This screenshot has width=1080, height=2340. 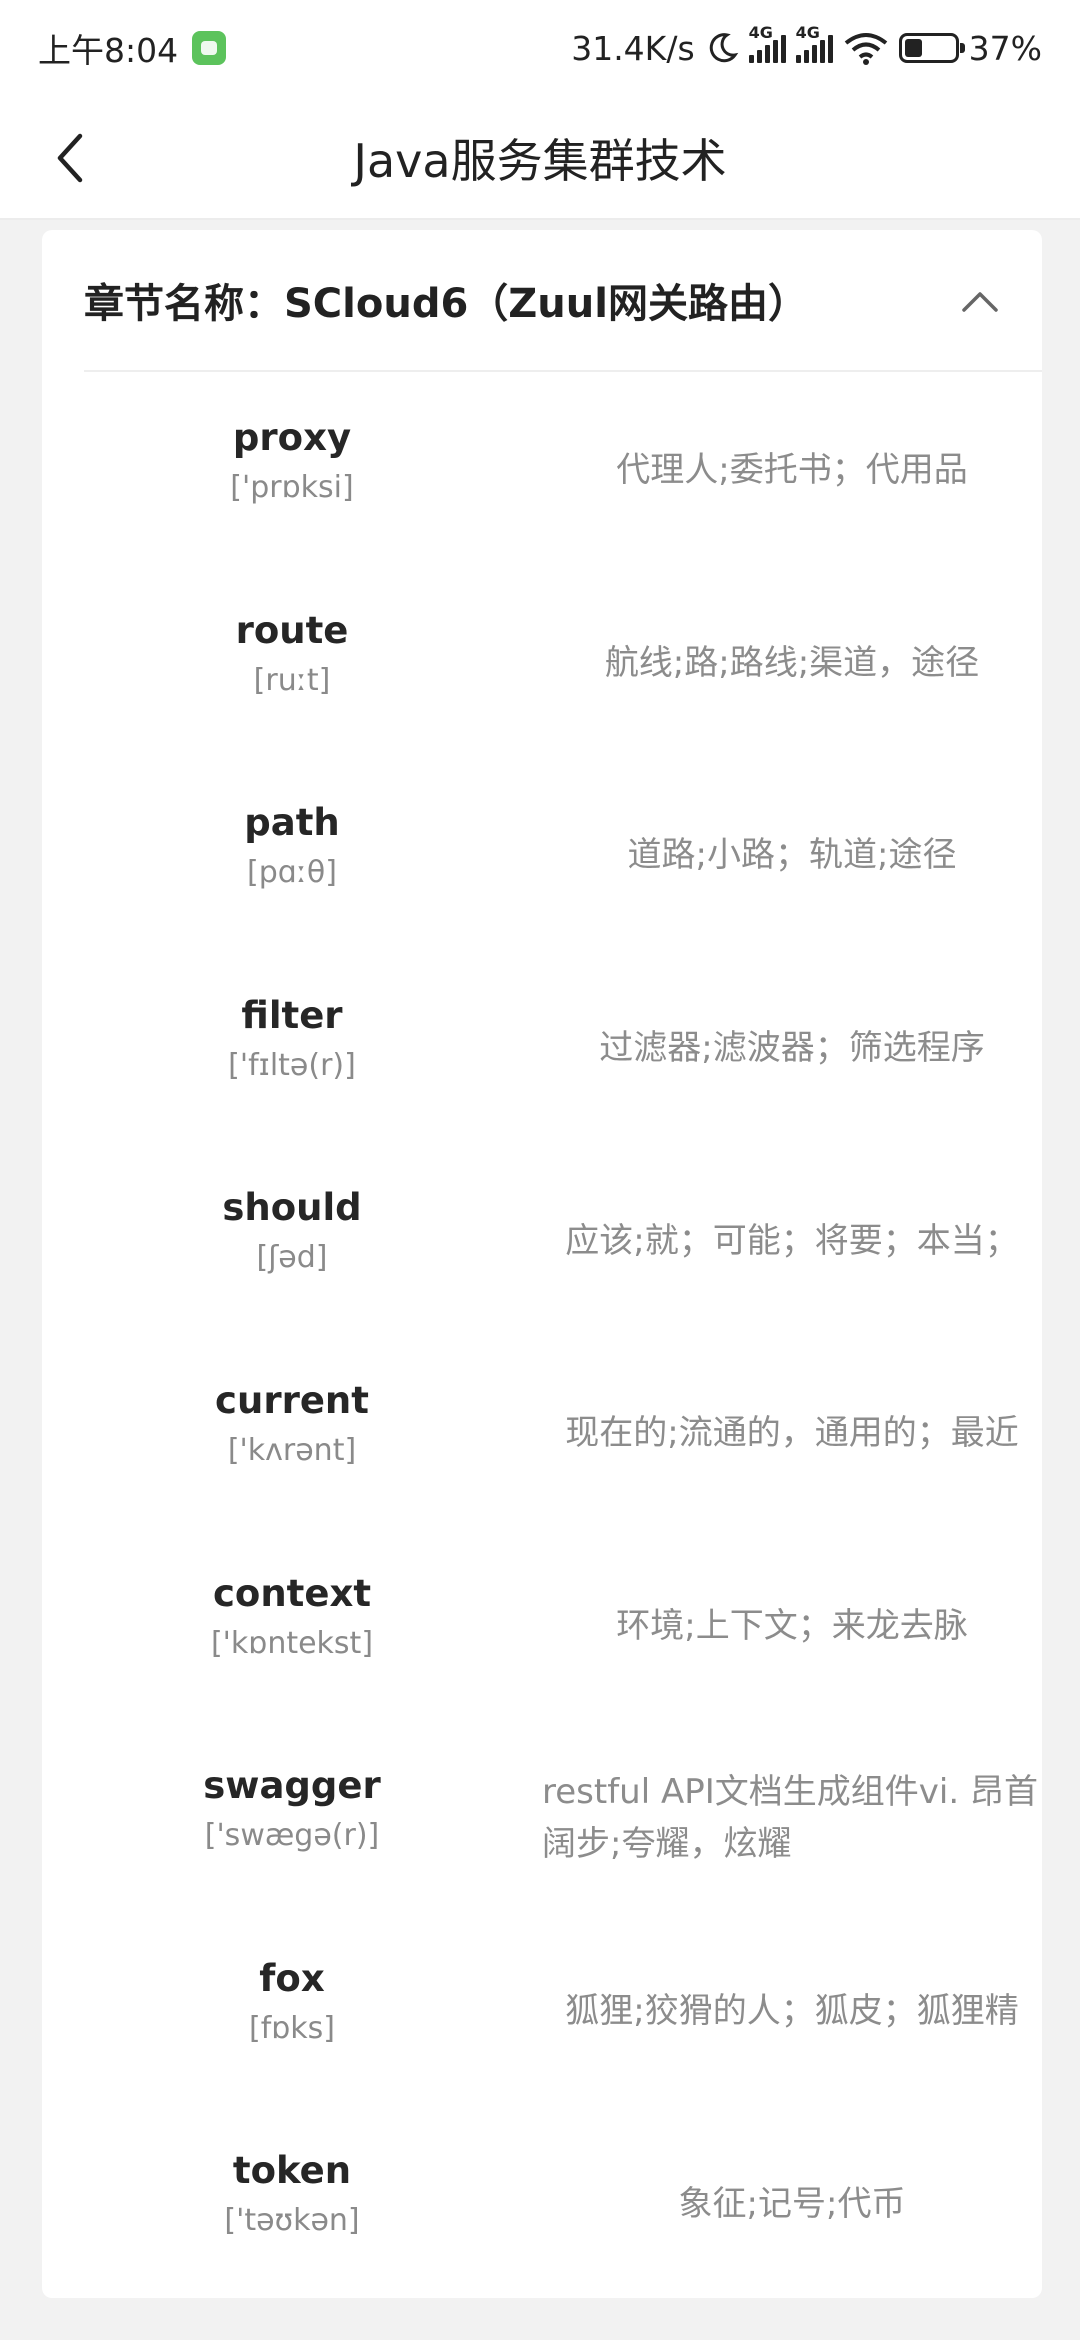 I want to click on signal-icon-2: 4G, so click(x=814, y=43).